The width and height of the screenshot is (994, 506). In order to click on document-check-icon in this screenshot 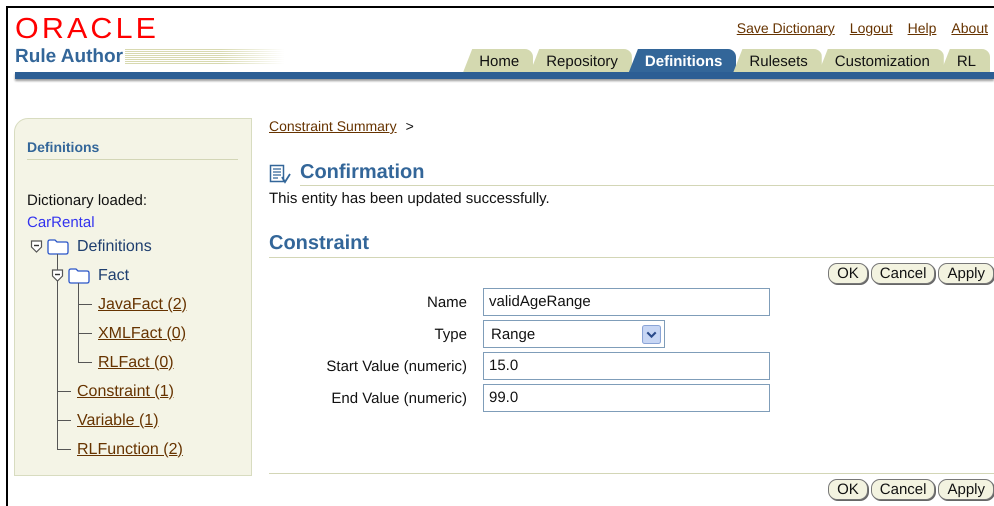, I will do `click(280, 174)`.